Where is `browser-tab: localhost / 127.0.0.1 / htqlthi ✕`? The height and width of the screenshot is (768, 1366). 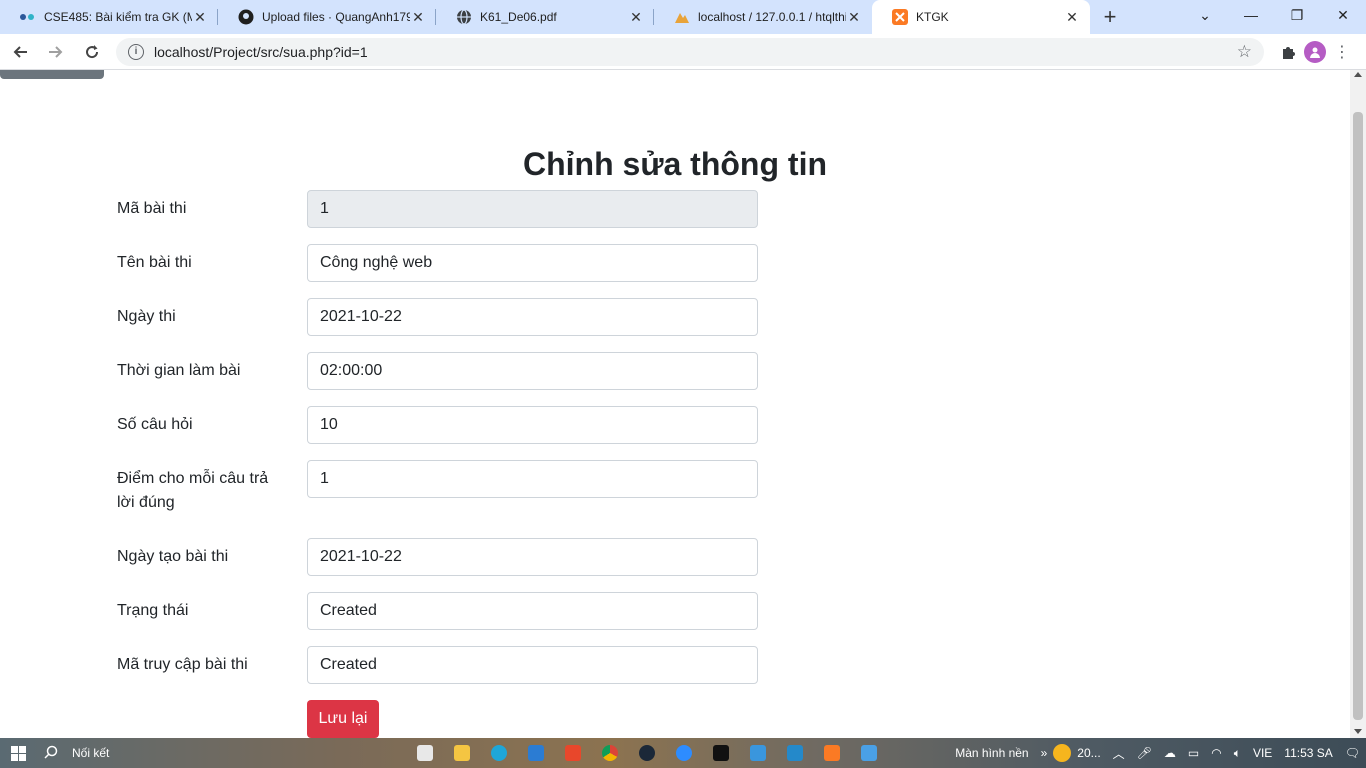
browser-tab: localhost / 127.0.0.1 / htqlthi ✕ is located at coordinates (763, 17).